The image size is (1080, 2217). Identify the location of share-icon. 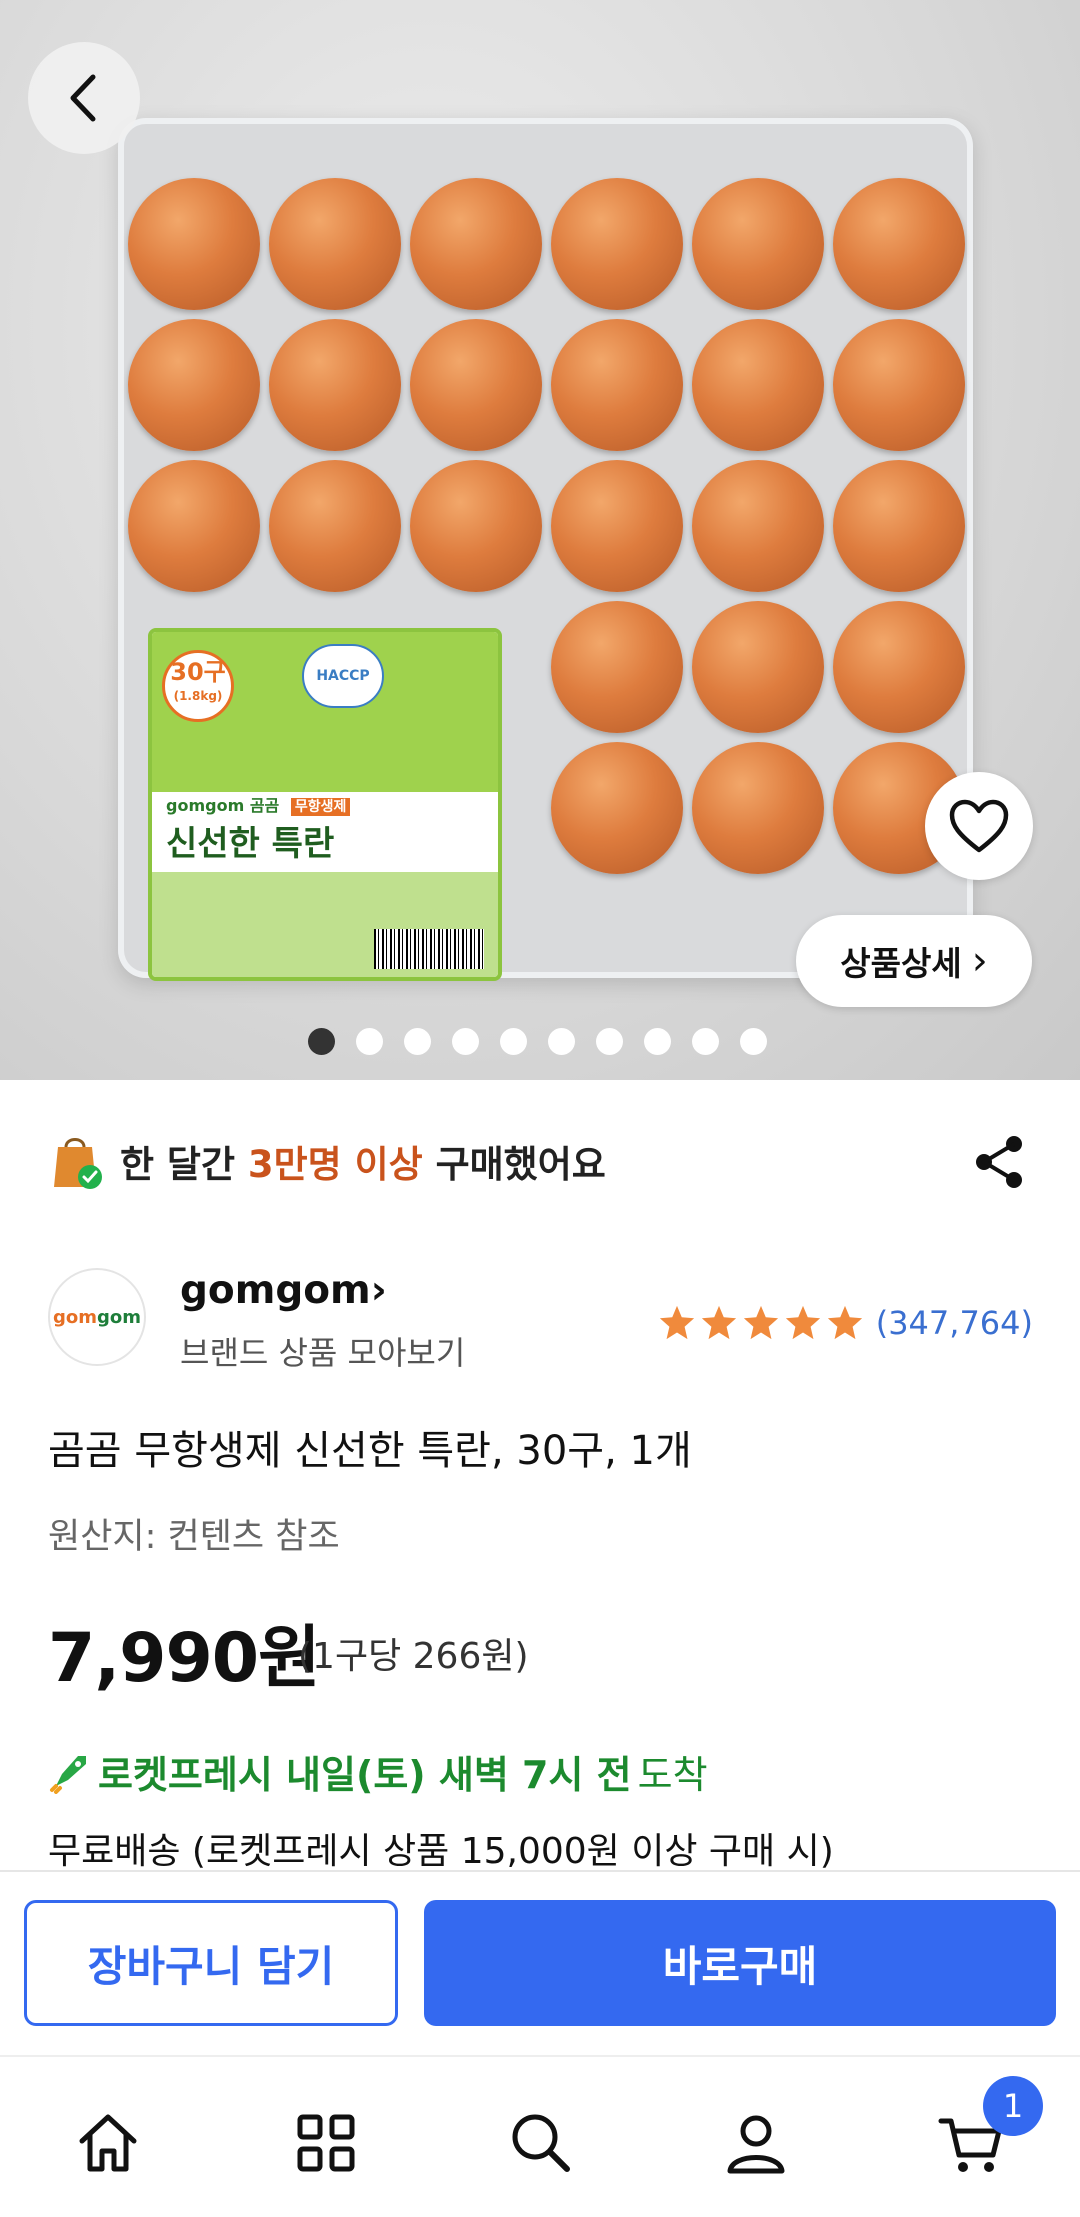
(1000, 1162).